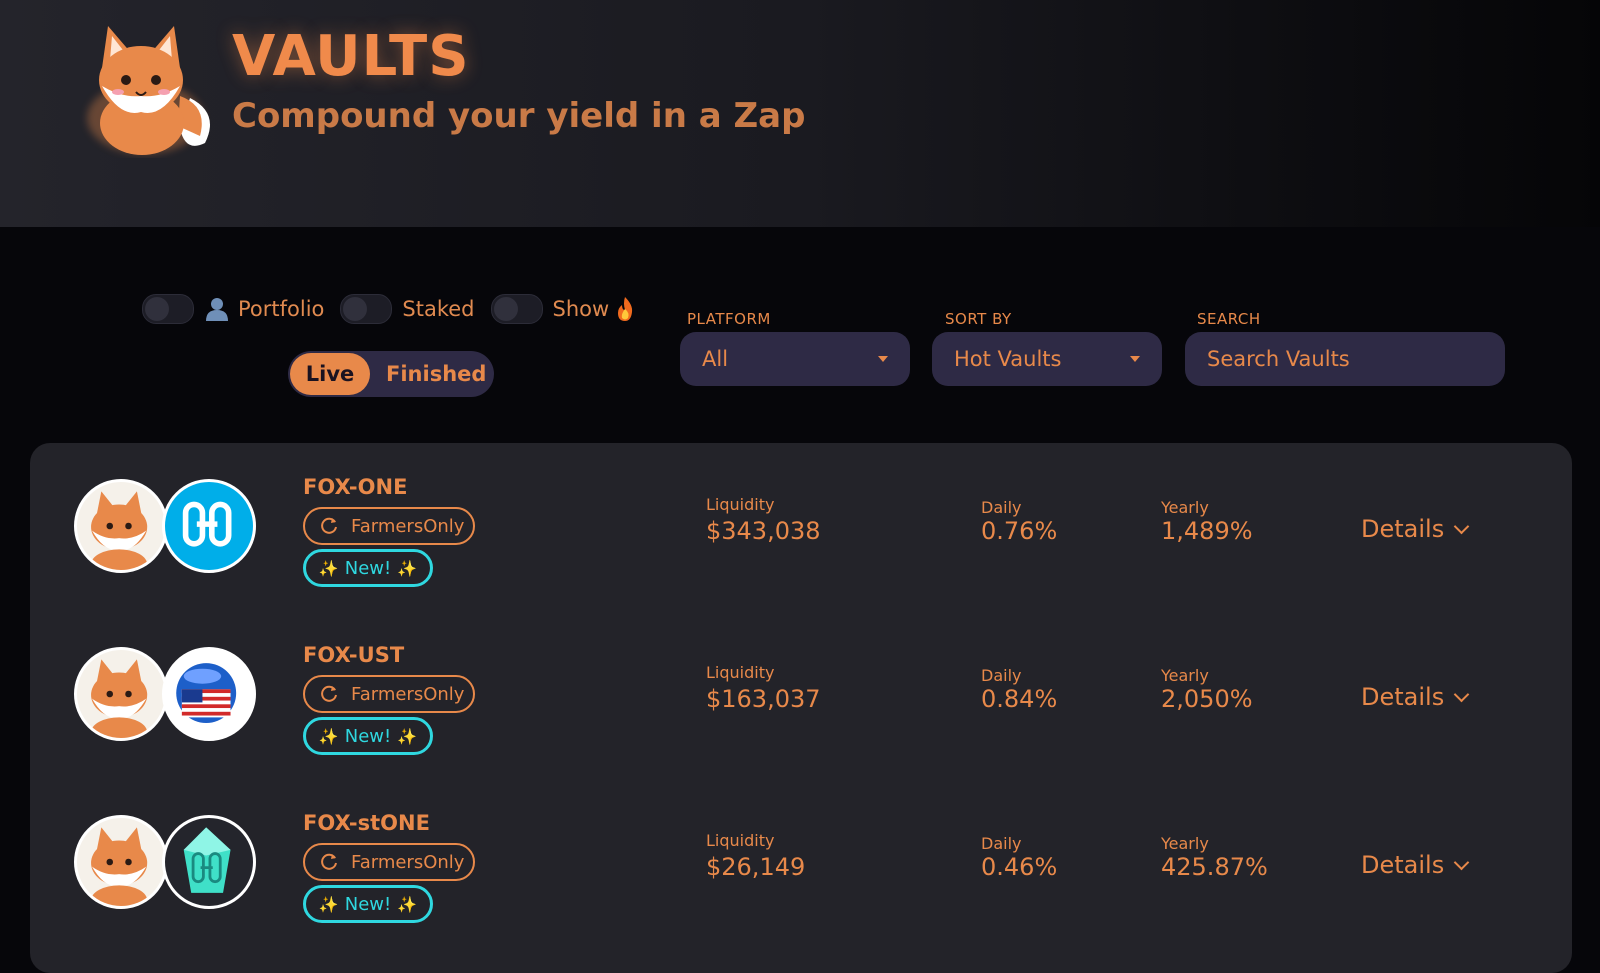 Image resolution: width=1600 pixels, height=973 pixels. I want to click on flame-icon, so click(625, 309).